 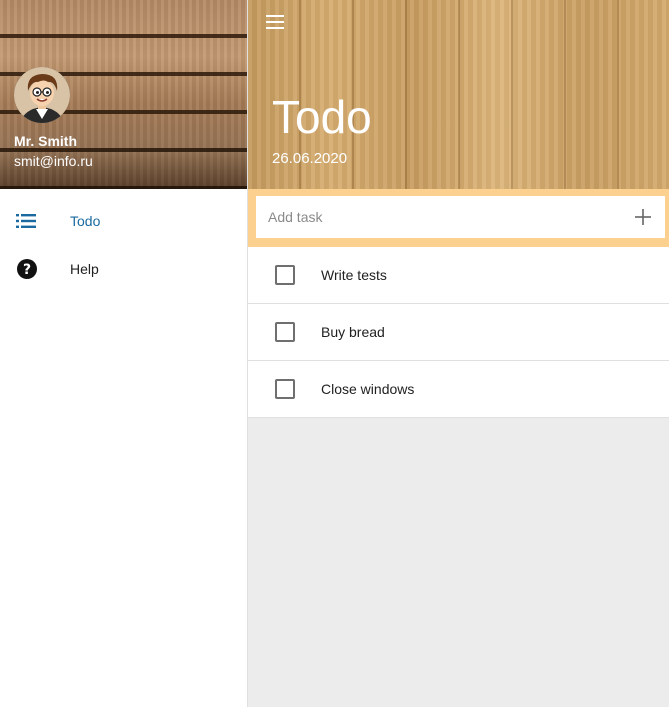 What do you see at coordinates (84, 269) in the screenshot?
I see `nav-item-label: Help` at bounding box center [84, 269].